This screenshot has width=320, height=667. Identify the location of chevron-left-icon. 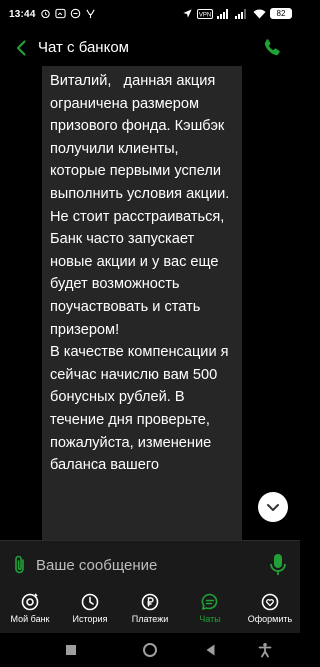
(22, 48).